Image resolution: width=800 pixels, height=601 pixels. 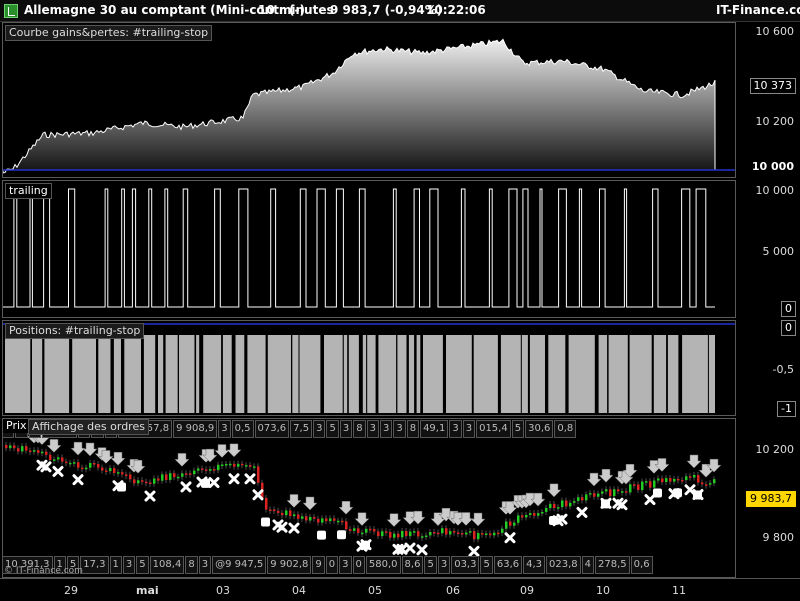 I want to click on interval-label: 10 minutes, so click(x=296, y=10).